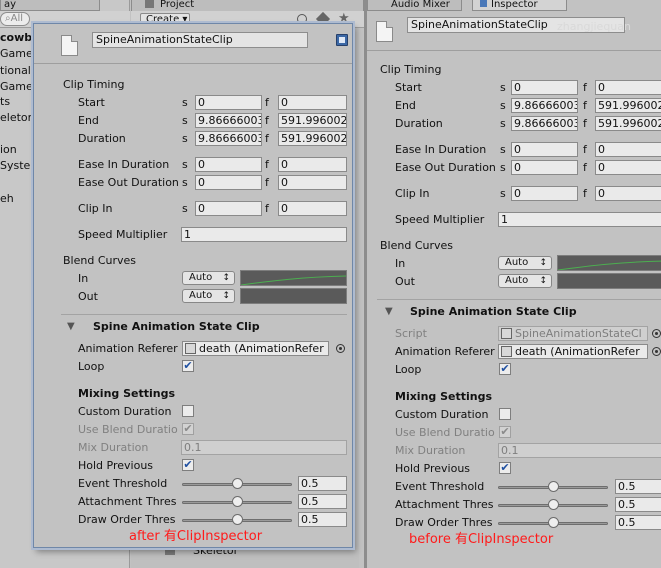  What do you see at coordinates (113, 447) in the screenshot?
I see `mix-duration-label: Mix Duration` at bounding box center [113, 447].